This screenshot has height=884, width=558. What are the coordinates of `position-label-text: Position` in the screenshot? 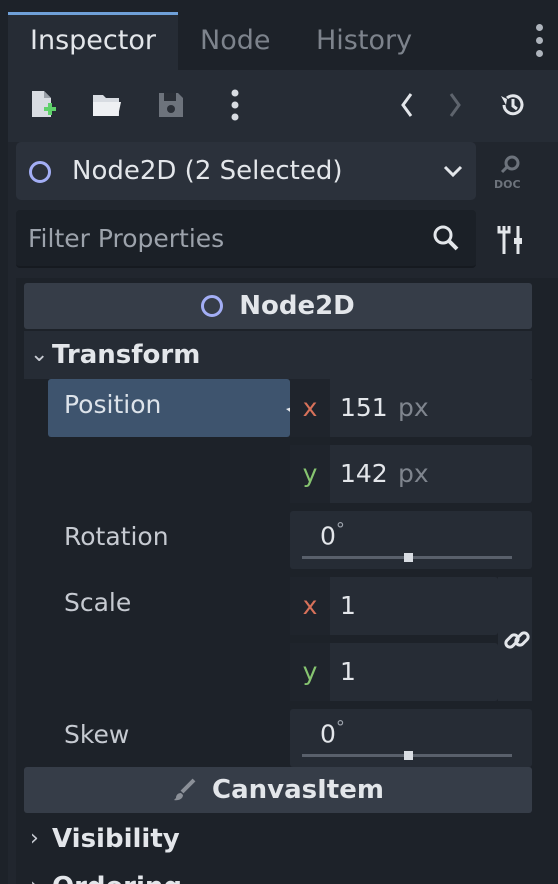 It's located at (113, 404).